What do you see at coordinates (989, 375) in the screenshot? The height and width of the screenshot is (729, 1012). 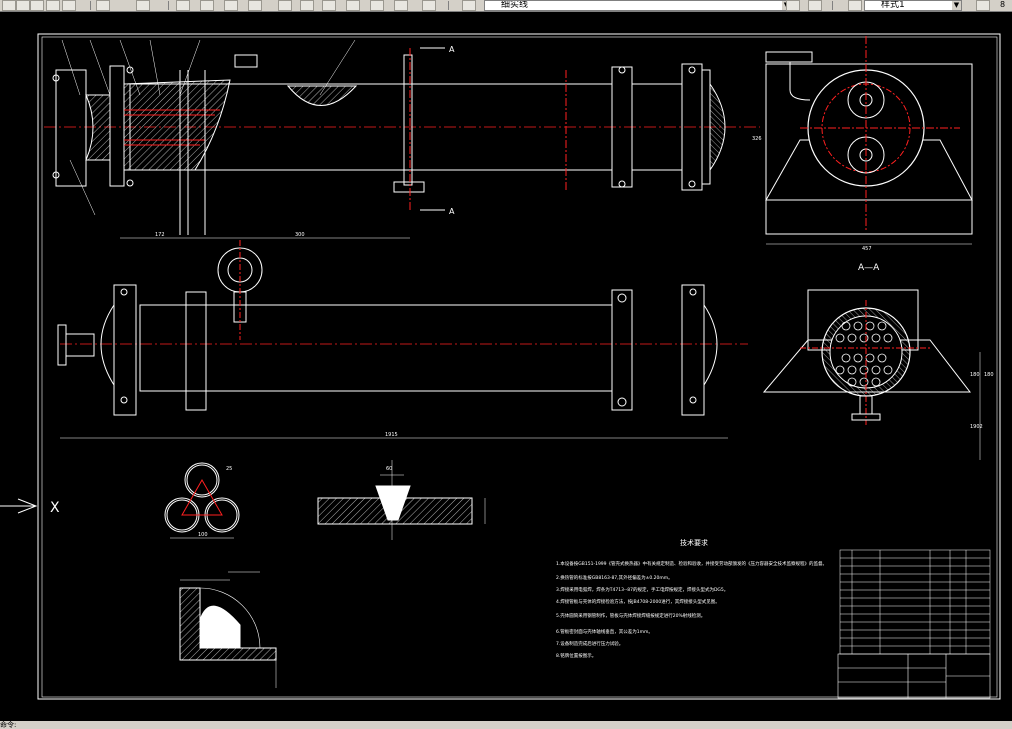 I see `dim-section-h2: 180` at bounding box center [989, 375].